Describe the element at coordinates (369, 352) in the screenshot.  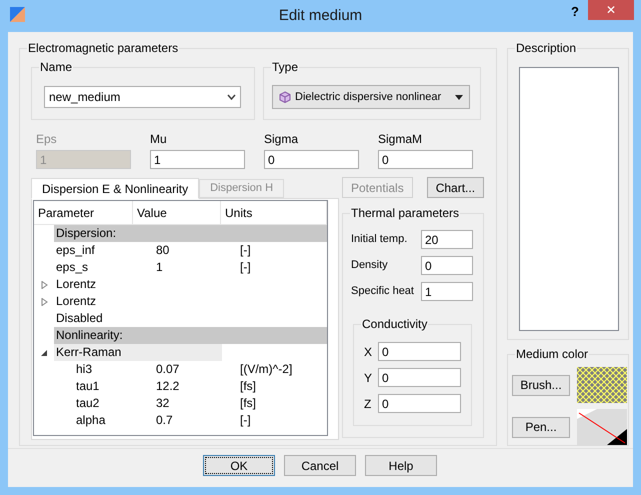
I see `field-label: X` at that location.